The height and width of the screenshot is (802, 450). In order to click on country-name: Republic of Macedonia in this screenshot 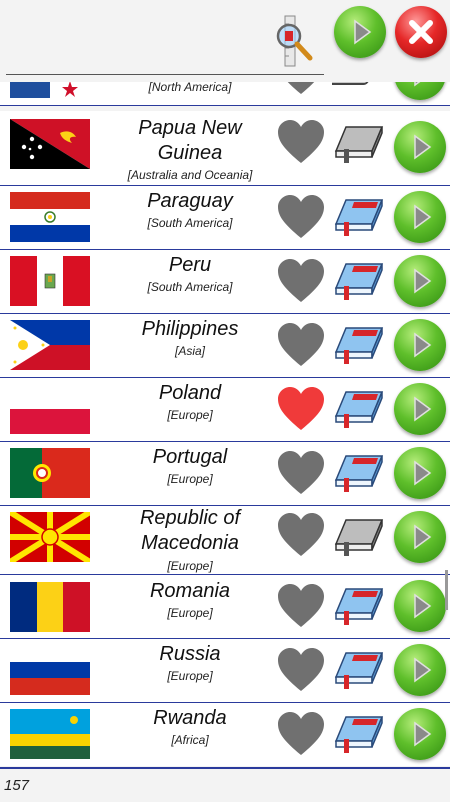, I will do `click(190, 530)`.